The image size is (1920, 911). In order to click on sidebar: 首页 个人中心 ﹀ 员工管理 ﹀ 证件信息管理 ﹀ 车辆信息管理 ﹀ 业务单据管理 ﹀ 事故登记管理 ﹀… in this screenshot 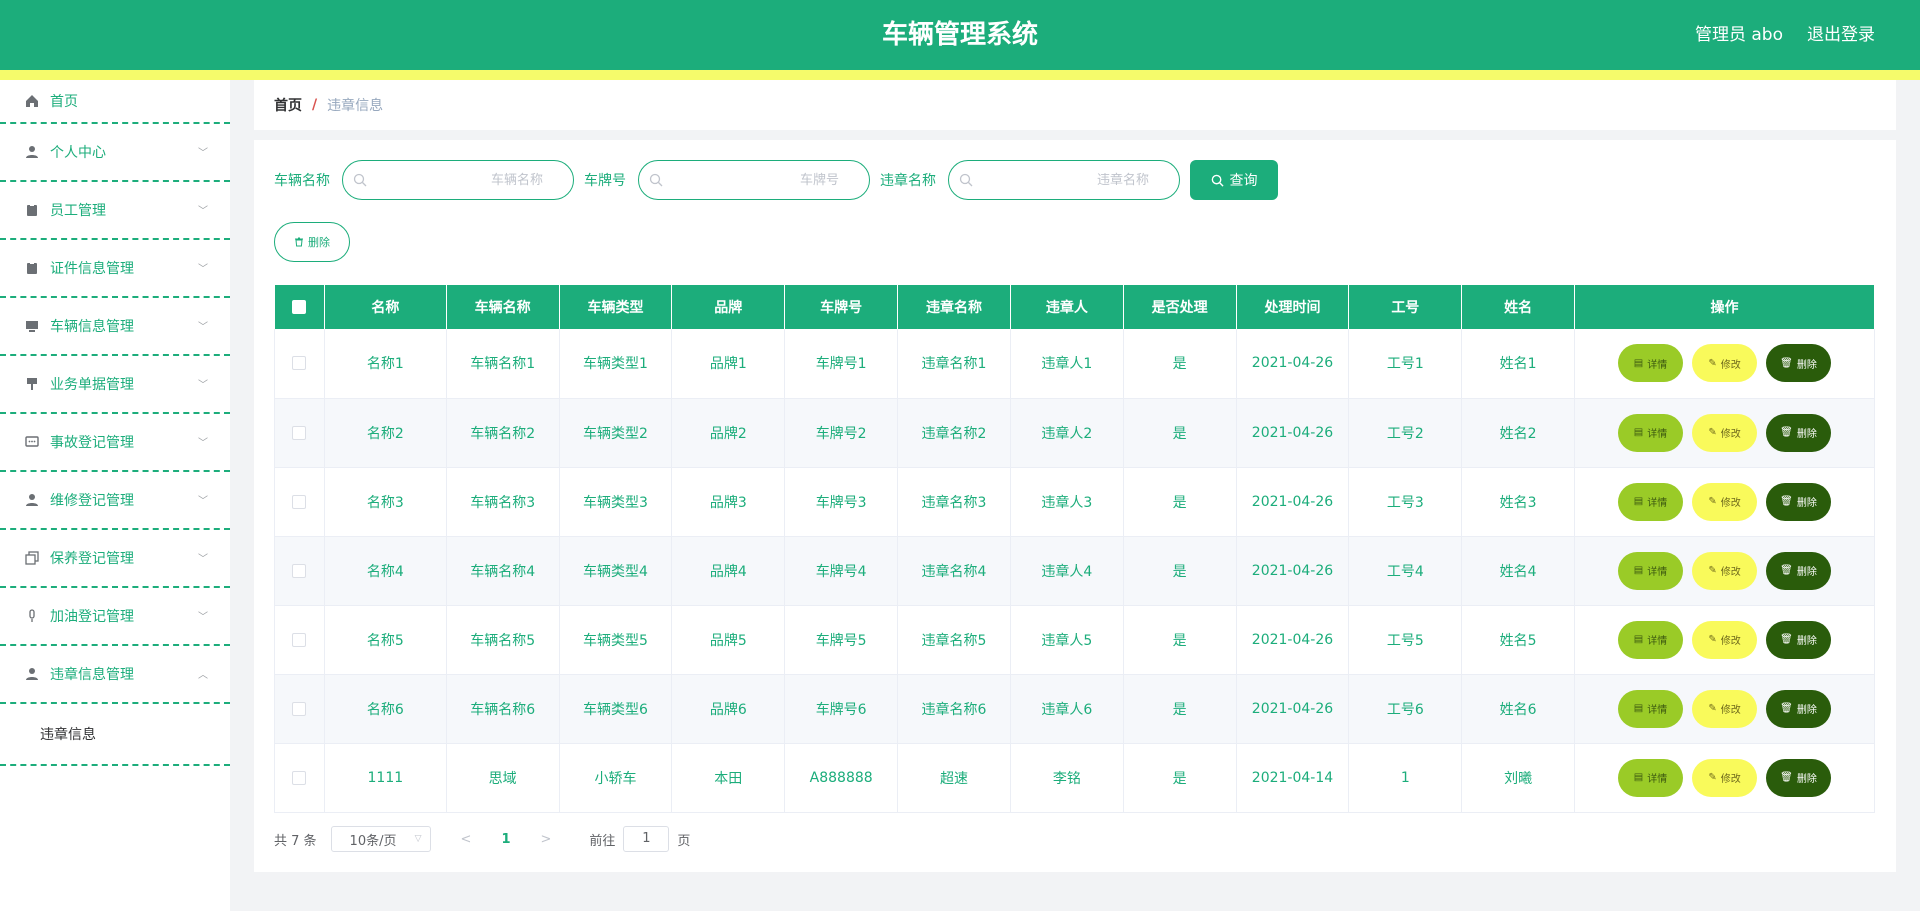, I will do `click(115, 495)`.